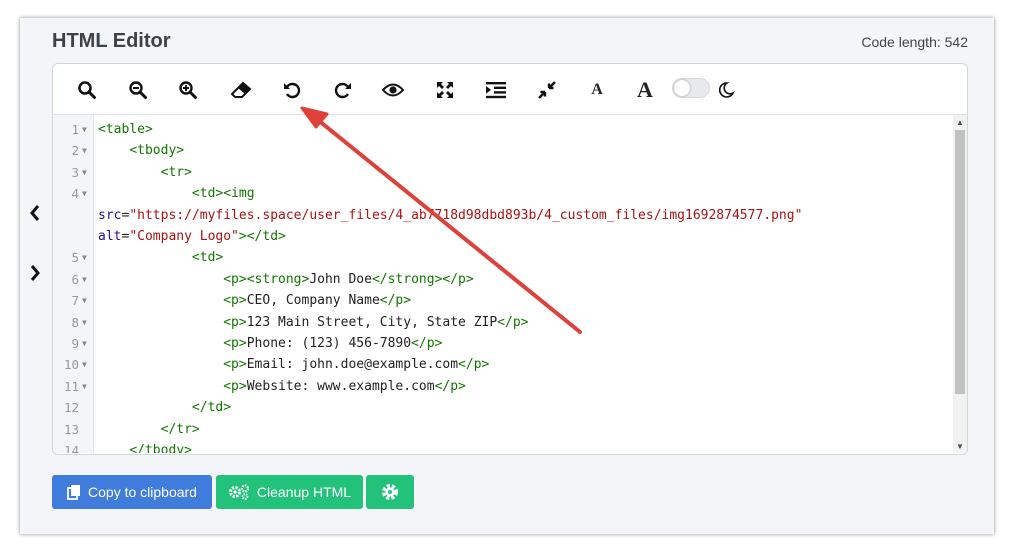 This screenshot has width=1014, height=553. I want to click on code-text: <p>Email: john.doe@example.com</p>, so click(356, 365).